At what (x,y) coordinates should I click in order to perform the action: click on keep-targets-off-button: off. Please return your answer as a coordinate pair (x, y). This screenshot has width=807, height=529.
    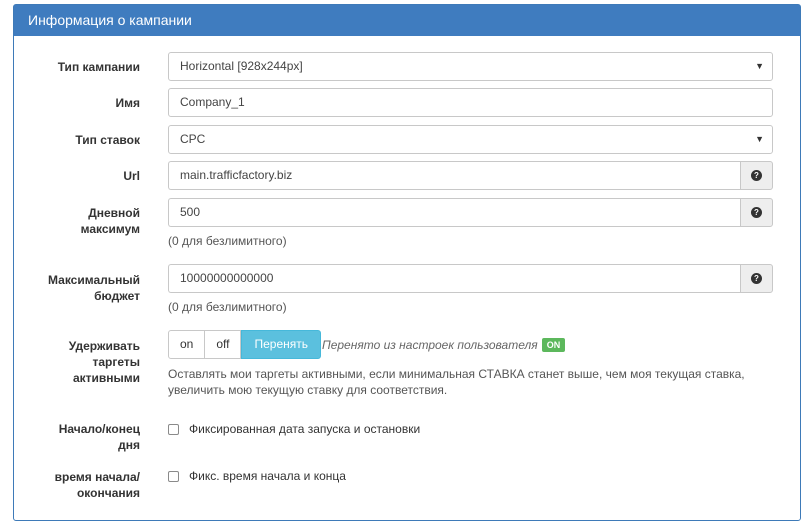
    Looking at the image, I should click on (223, 344).